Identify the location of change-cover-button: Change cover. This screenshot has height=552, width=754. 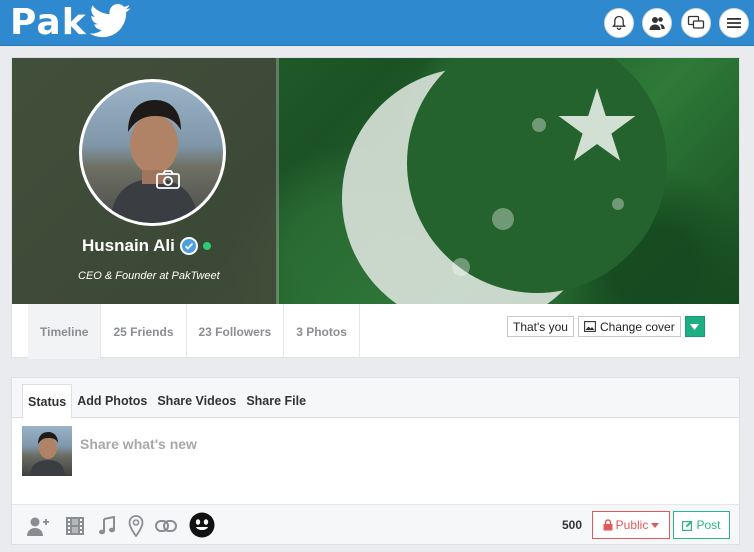
(629, 326).